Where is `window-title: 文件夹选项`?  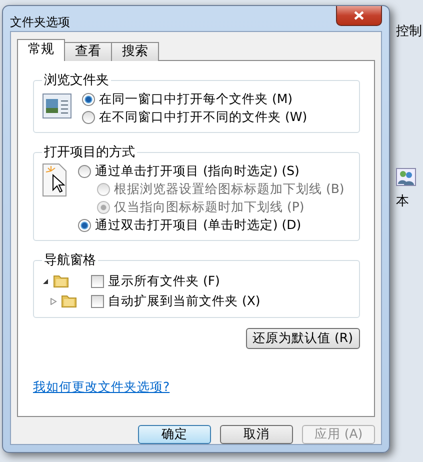 window-title: 文件夹选项 is located at coordinates (40, 22).